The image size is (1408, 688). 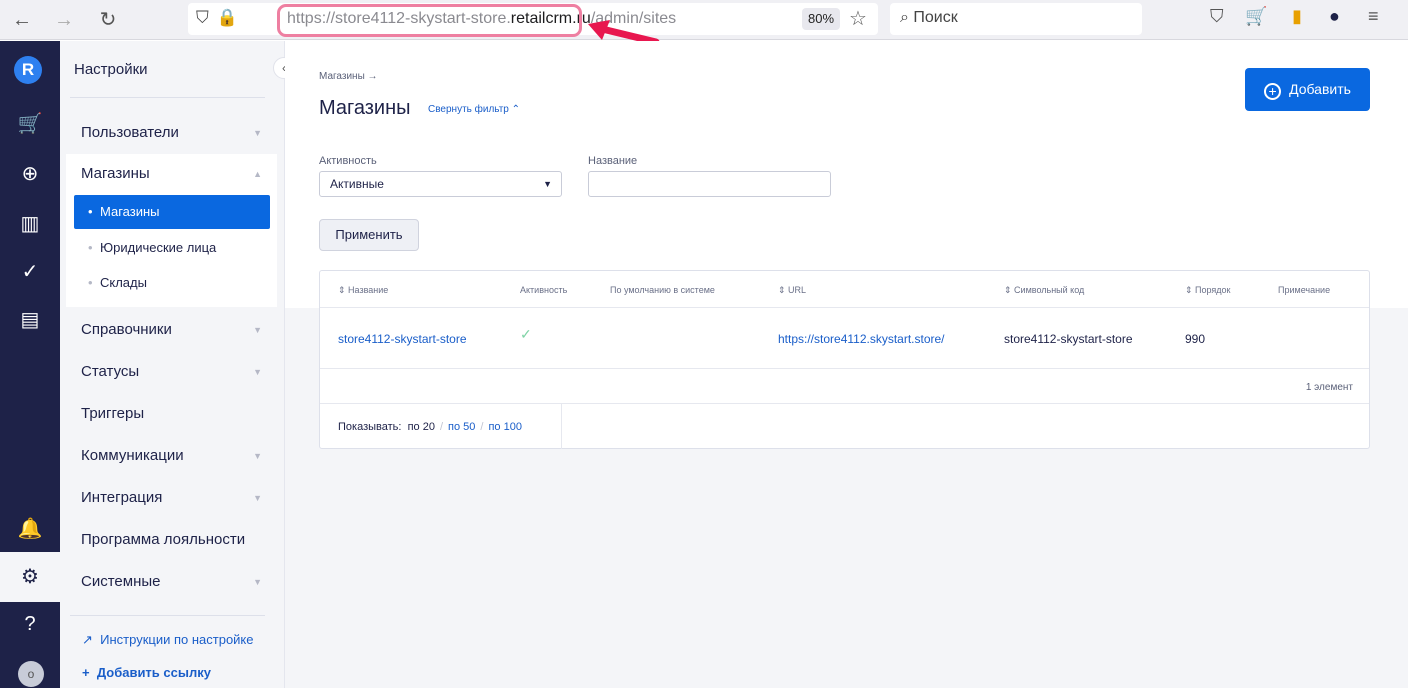 I want to click on store-url-link: https://store4112.skystart.store/, so click(x=861, y=339).